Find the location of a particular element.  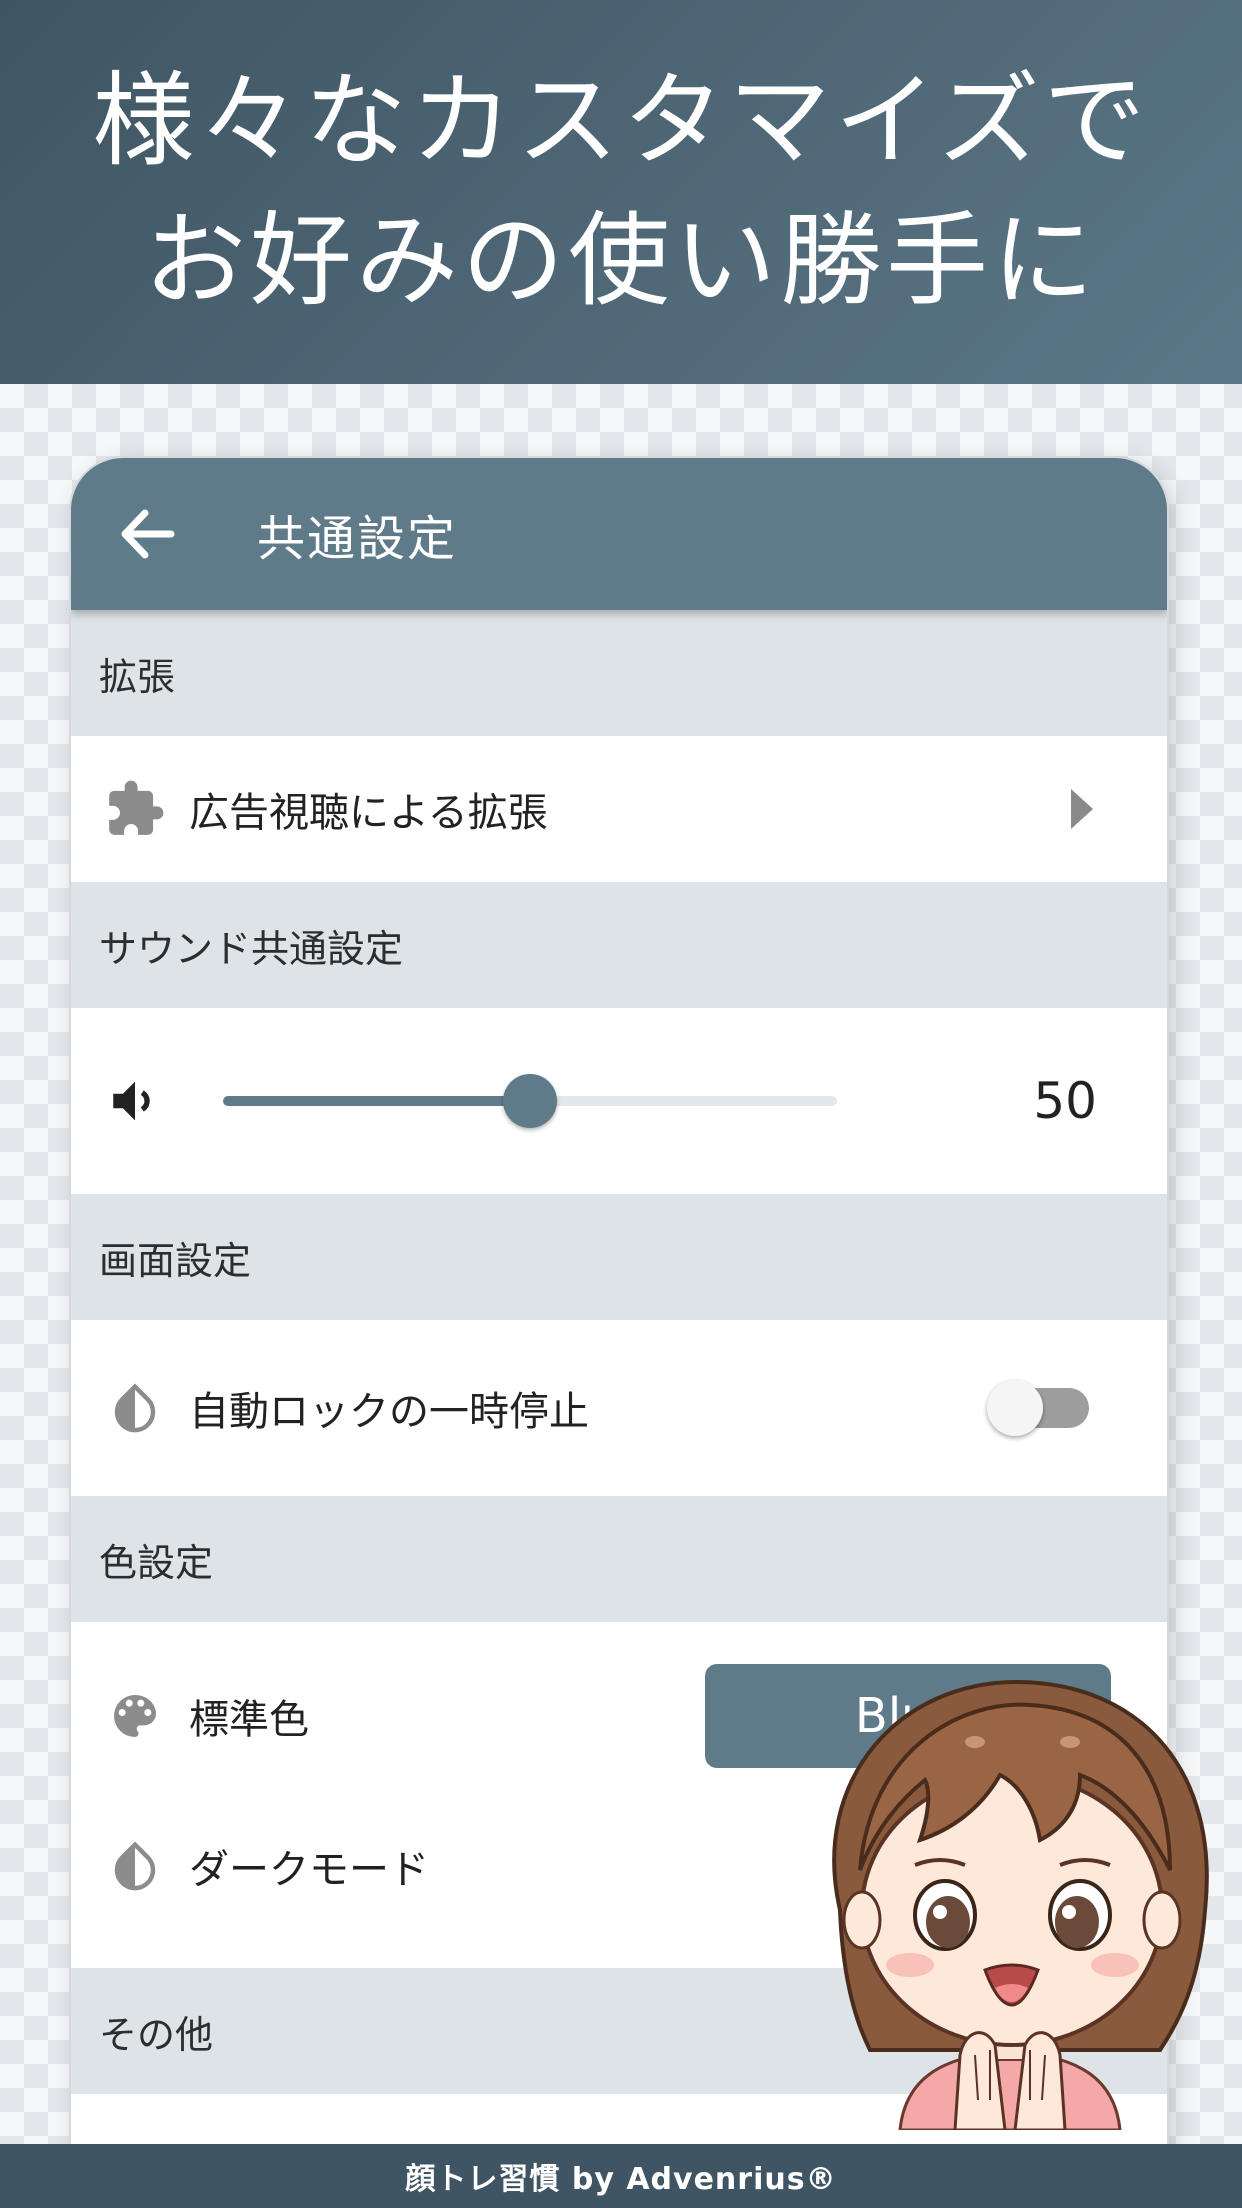

volume-value: 50 is located at coordinates (1065, 1101).